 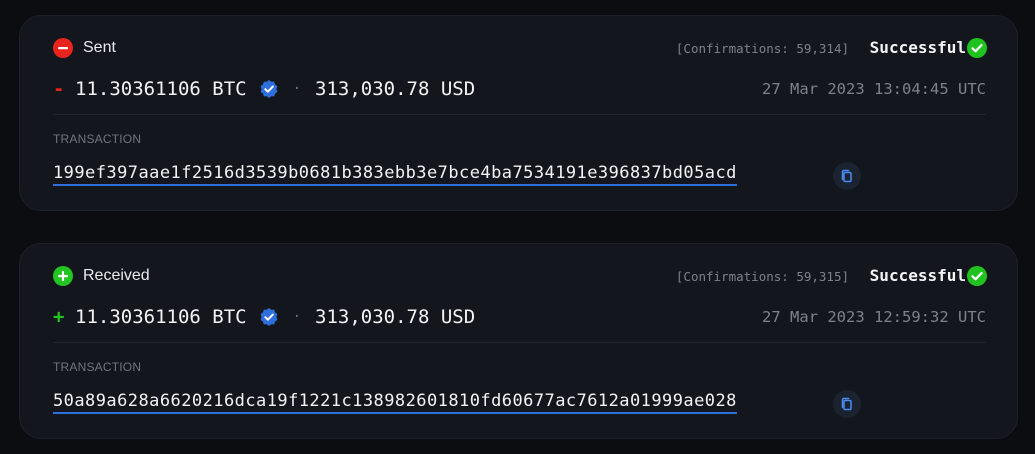 I want to click on amount-row: + 11.30361106 BTC · 313,030.78 USD, so click(x=264, y=317).